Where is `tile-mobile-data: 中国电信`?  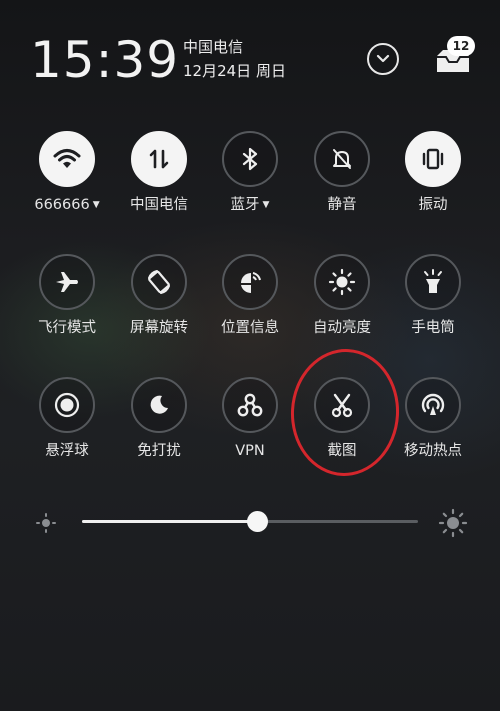
tile-mobile-data: 中国电信 is located at coordinates (159, 176).